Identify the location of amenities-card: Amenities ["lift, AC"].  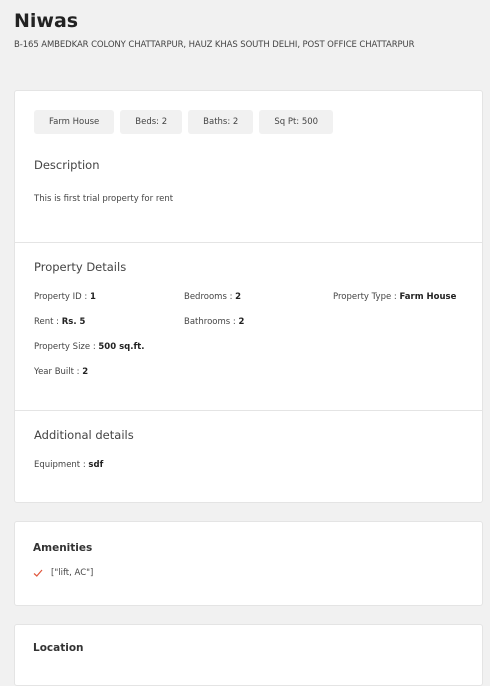
(248, 563).